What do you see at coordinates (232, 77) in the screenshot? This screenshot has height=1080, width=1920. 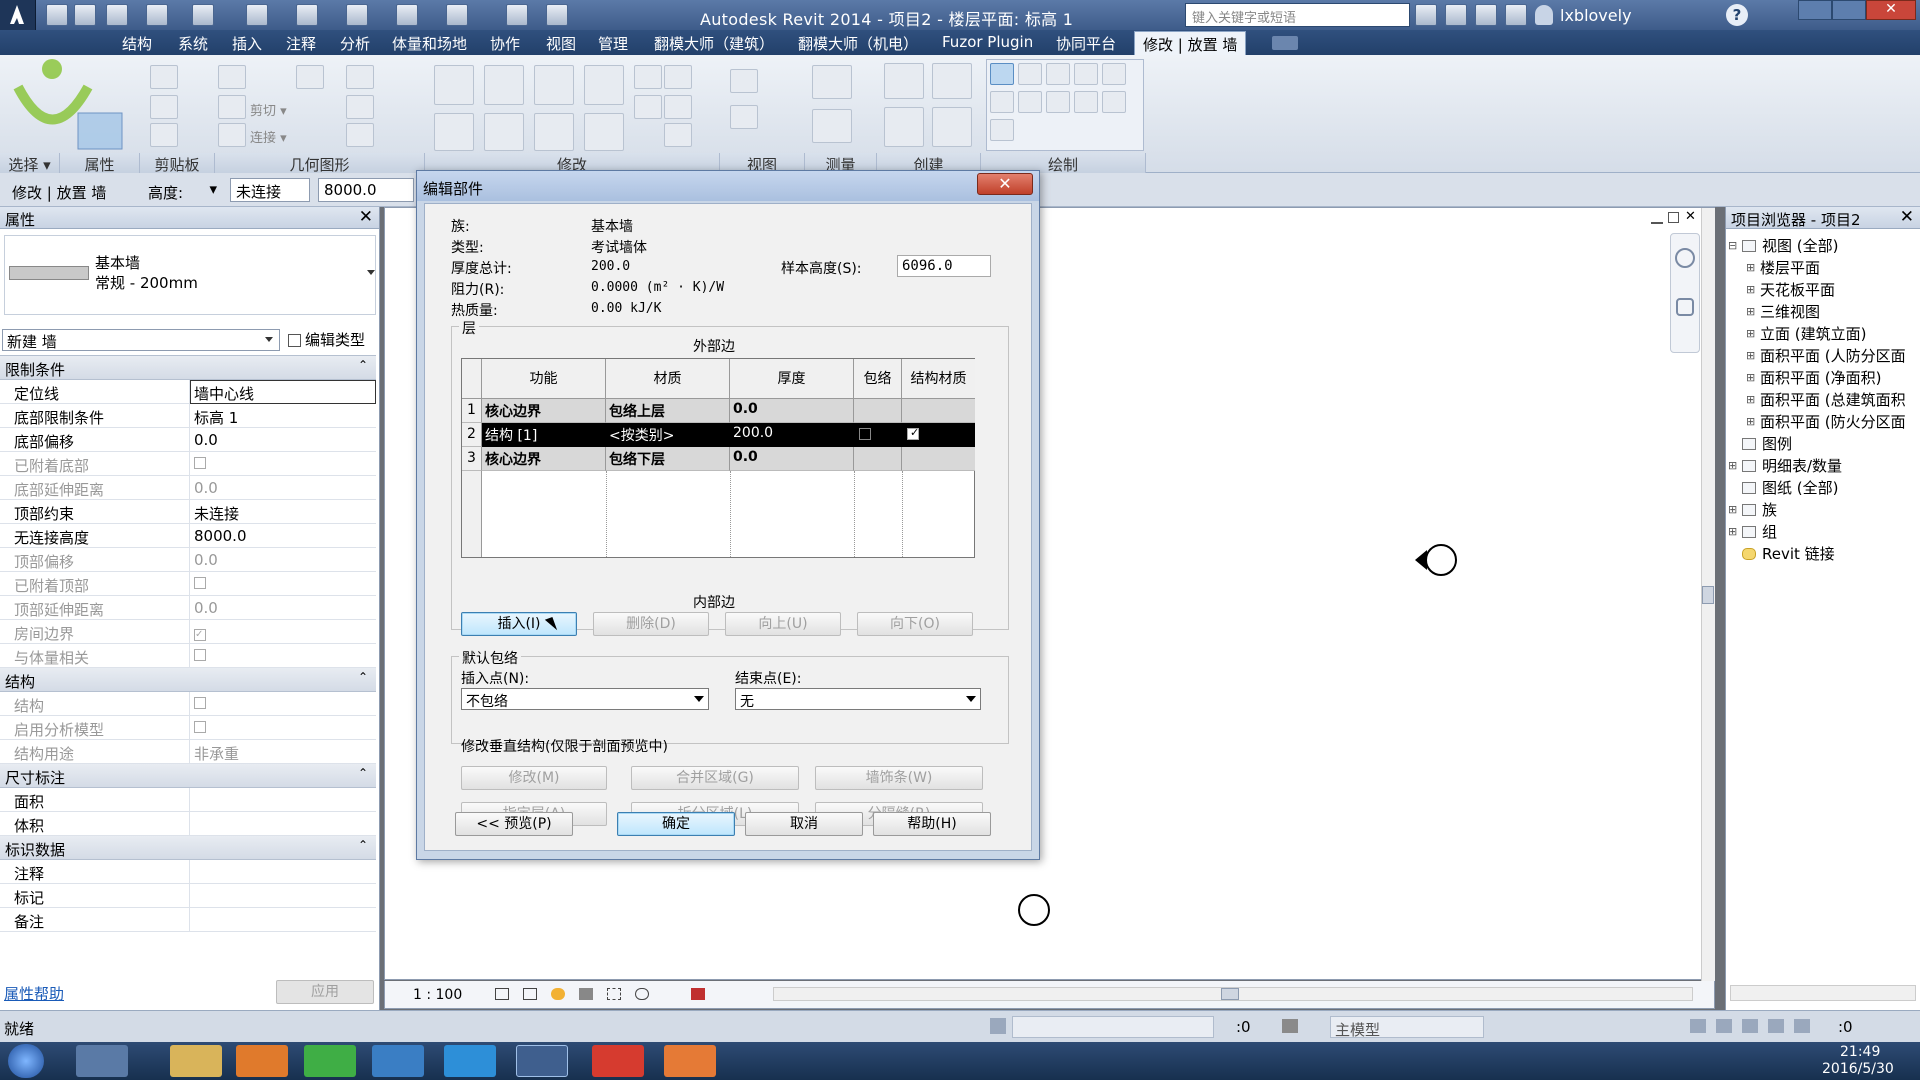 I see `cope-icon` at bounding box center [232, 77].